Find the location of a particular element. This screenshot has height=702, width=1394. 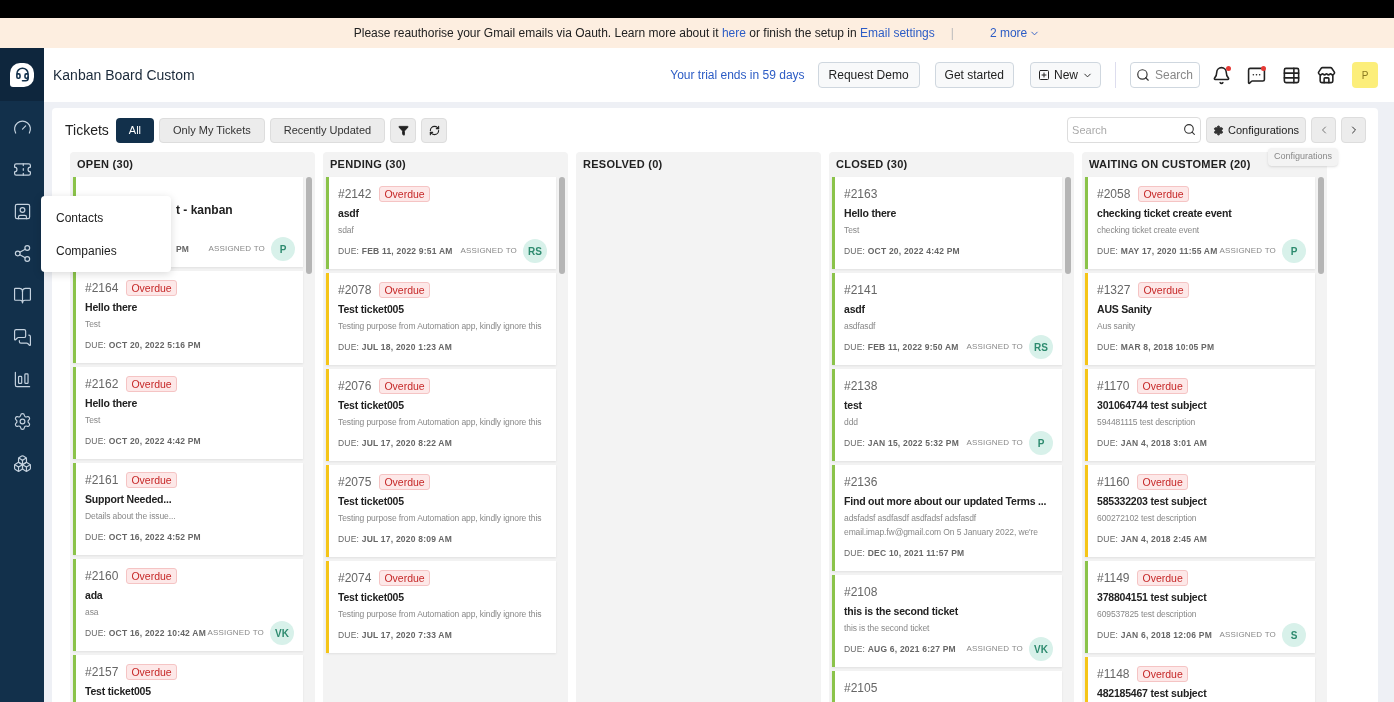

ticket-card: #1149 Overdue 378804151 test subject 609537825 test description DUE: JAN 6, 2018 12:06 PM ASSIGNED TO S is located at coordinates (1200, 607).